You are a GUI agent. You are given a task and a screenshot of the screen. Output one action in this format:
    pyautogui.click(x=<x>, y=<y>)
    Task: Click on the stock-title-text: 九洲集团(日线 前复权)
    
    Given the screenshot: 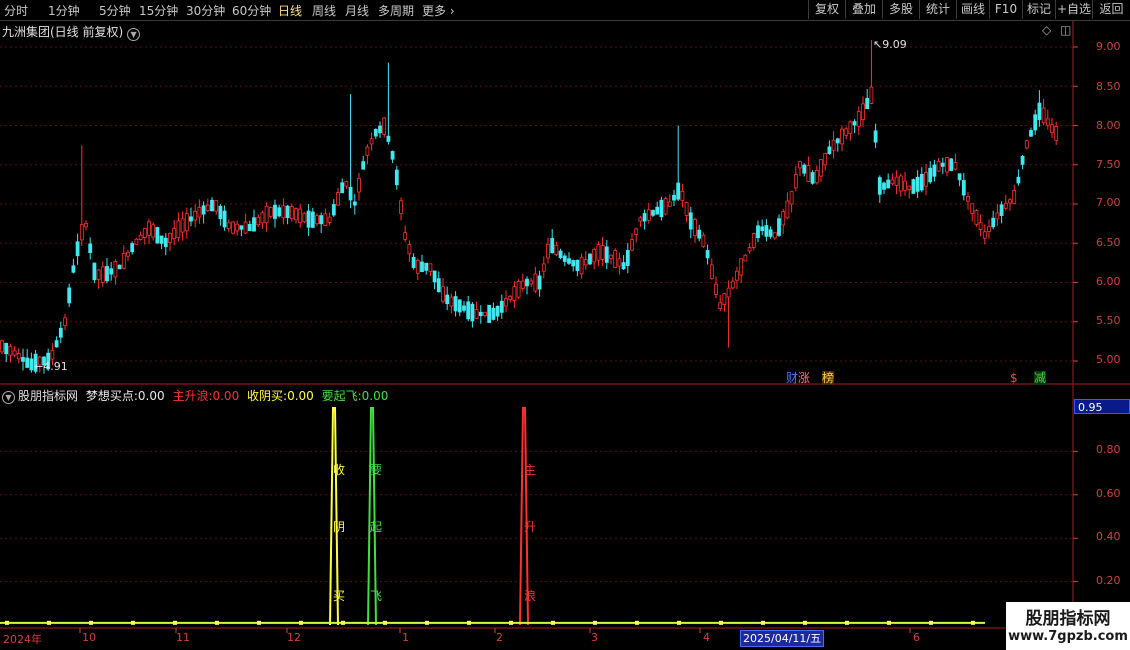 What is the action you would take?
    pyautogui.click(x=63, y=32)
    